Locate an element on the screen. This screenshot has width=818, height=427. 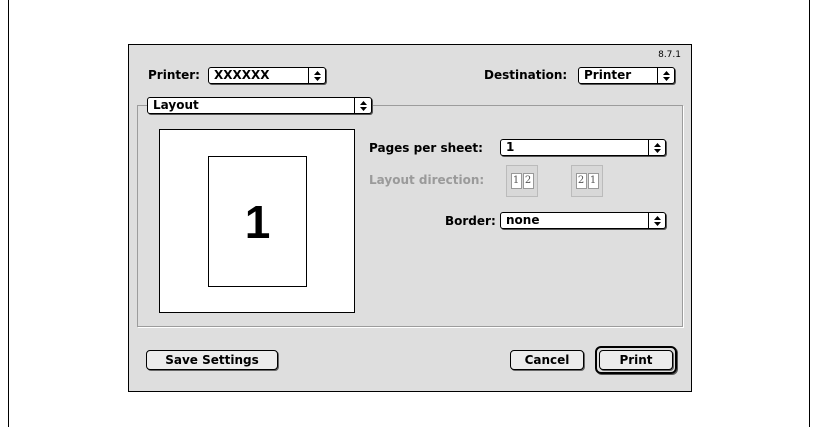
right-to-left-pages-icon: 2 1 is located at coordinates (587, 181).